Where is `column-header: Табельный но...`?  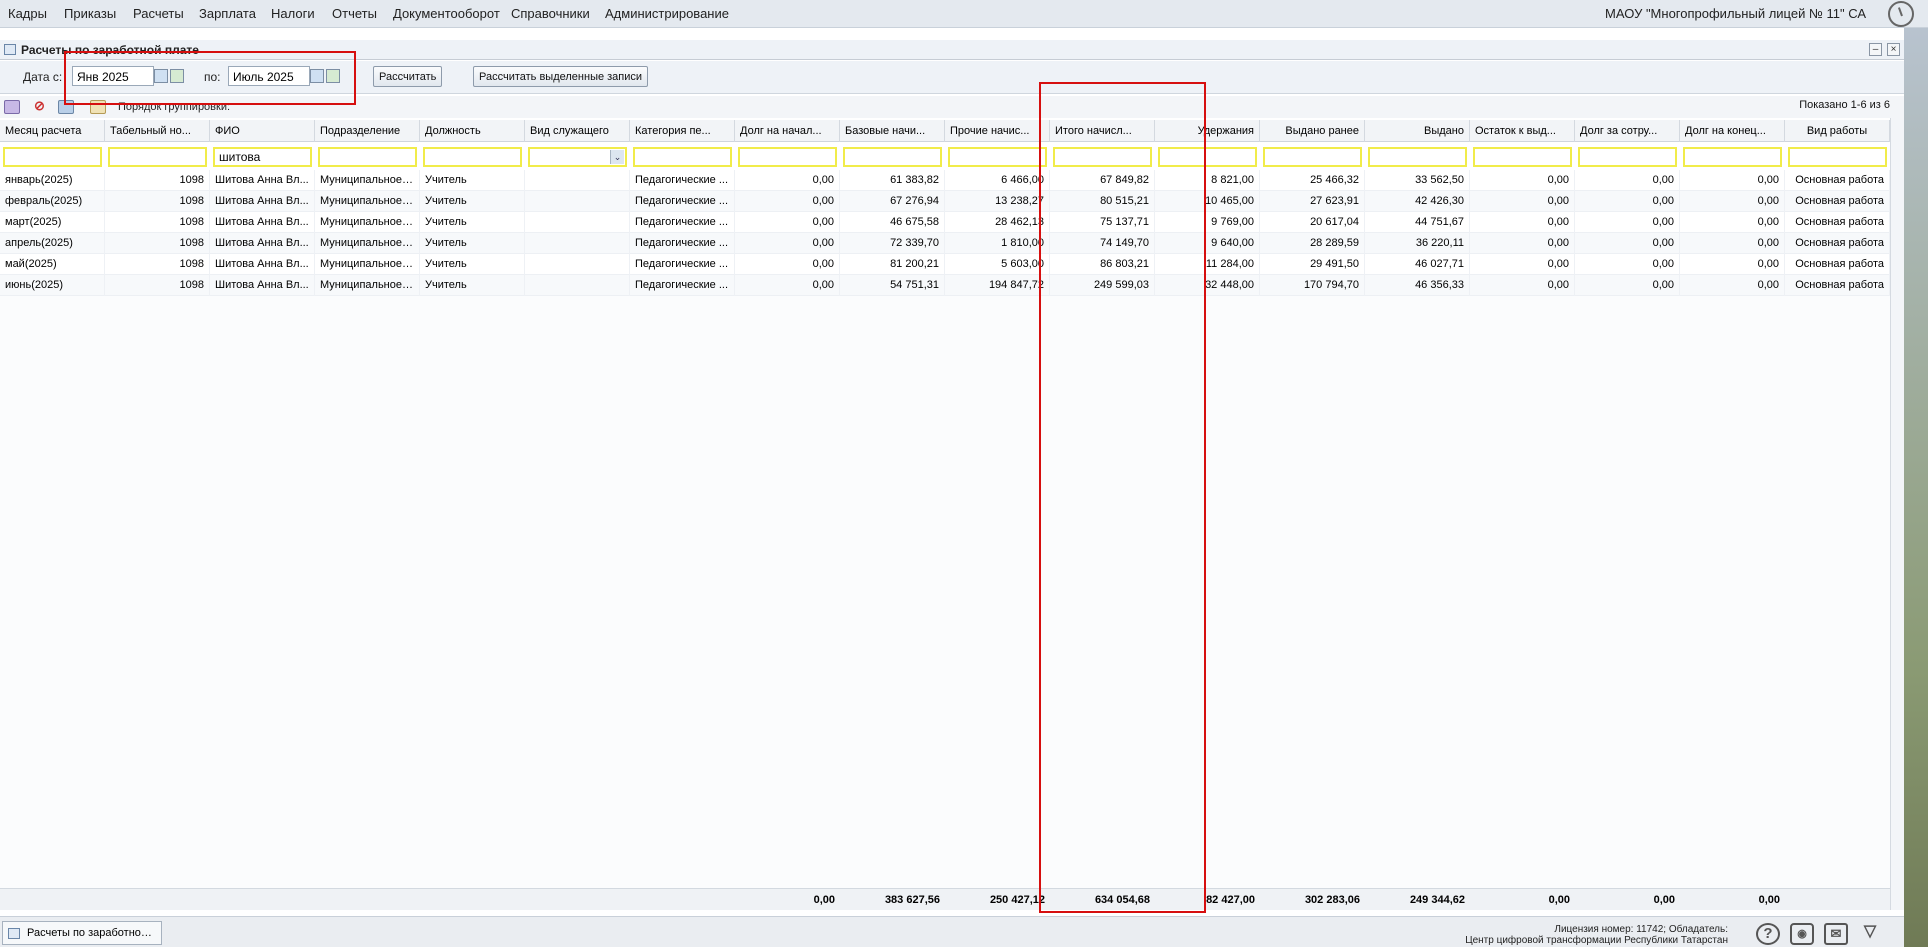 column-header: Табельный но... is located at coordinates (157, 131).